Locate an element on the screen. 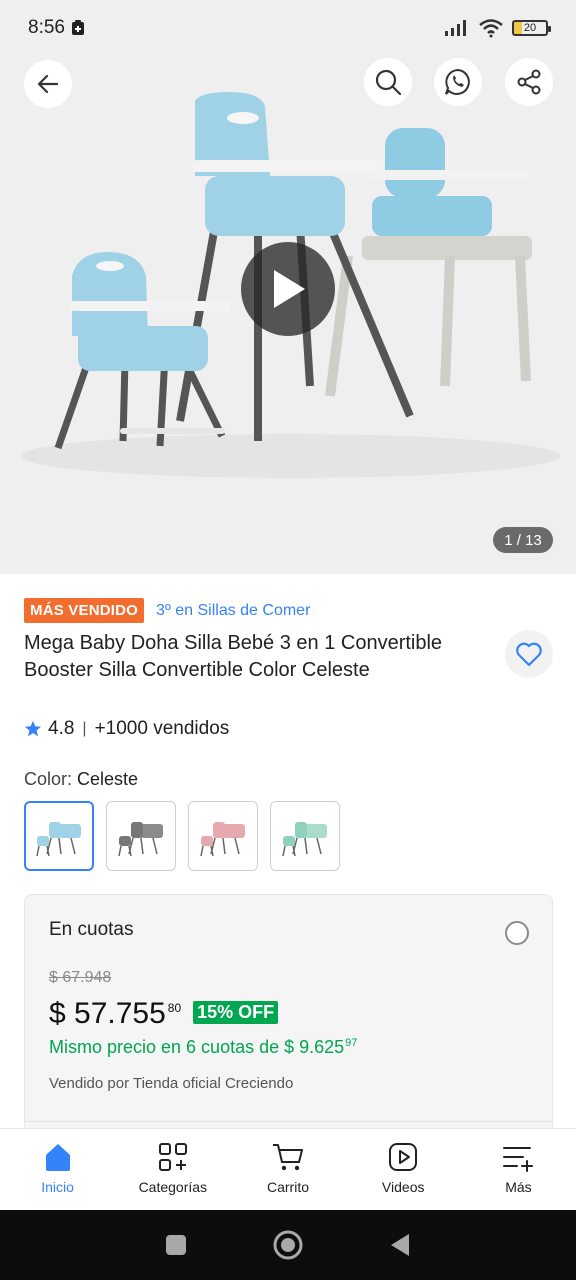  card-divider is located at coordinates (288, 1121).